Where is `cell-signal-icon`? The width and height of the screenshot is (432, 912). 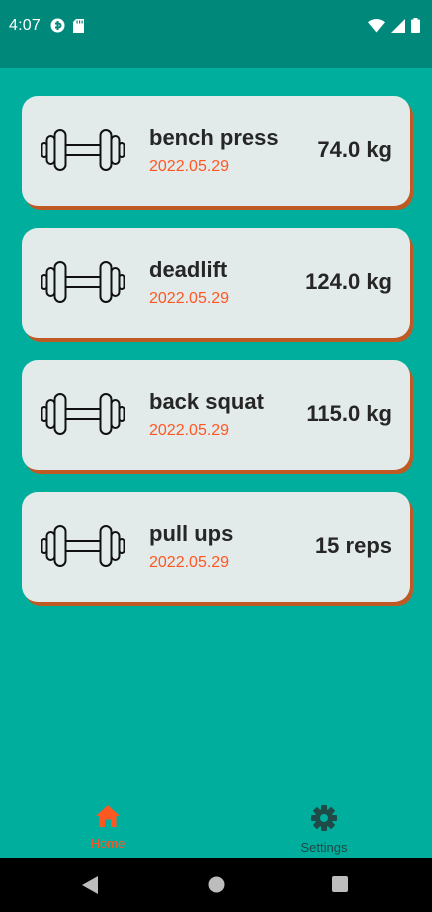
cell-signal-icon is located at coordinates (398, 28).